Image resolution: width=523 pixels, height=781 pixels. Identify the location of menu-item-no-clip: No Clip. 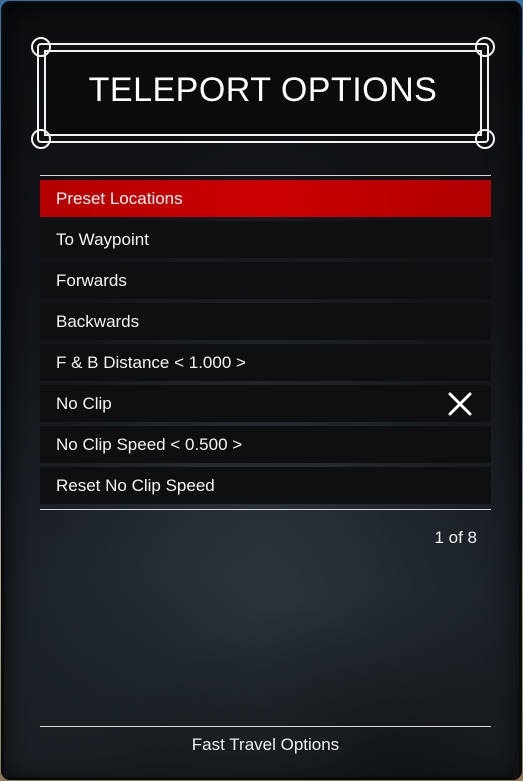
(265, 403).